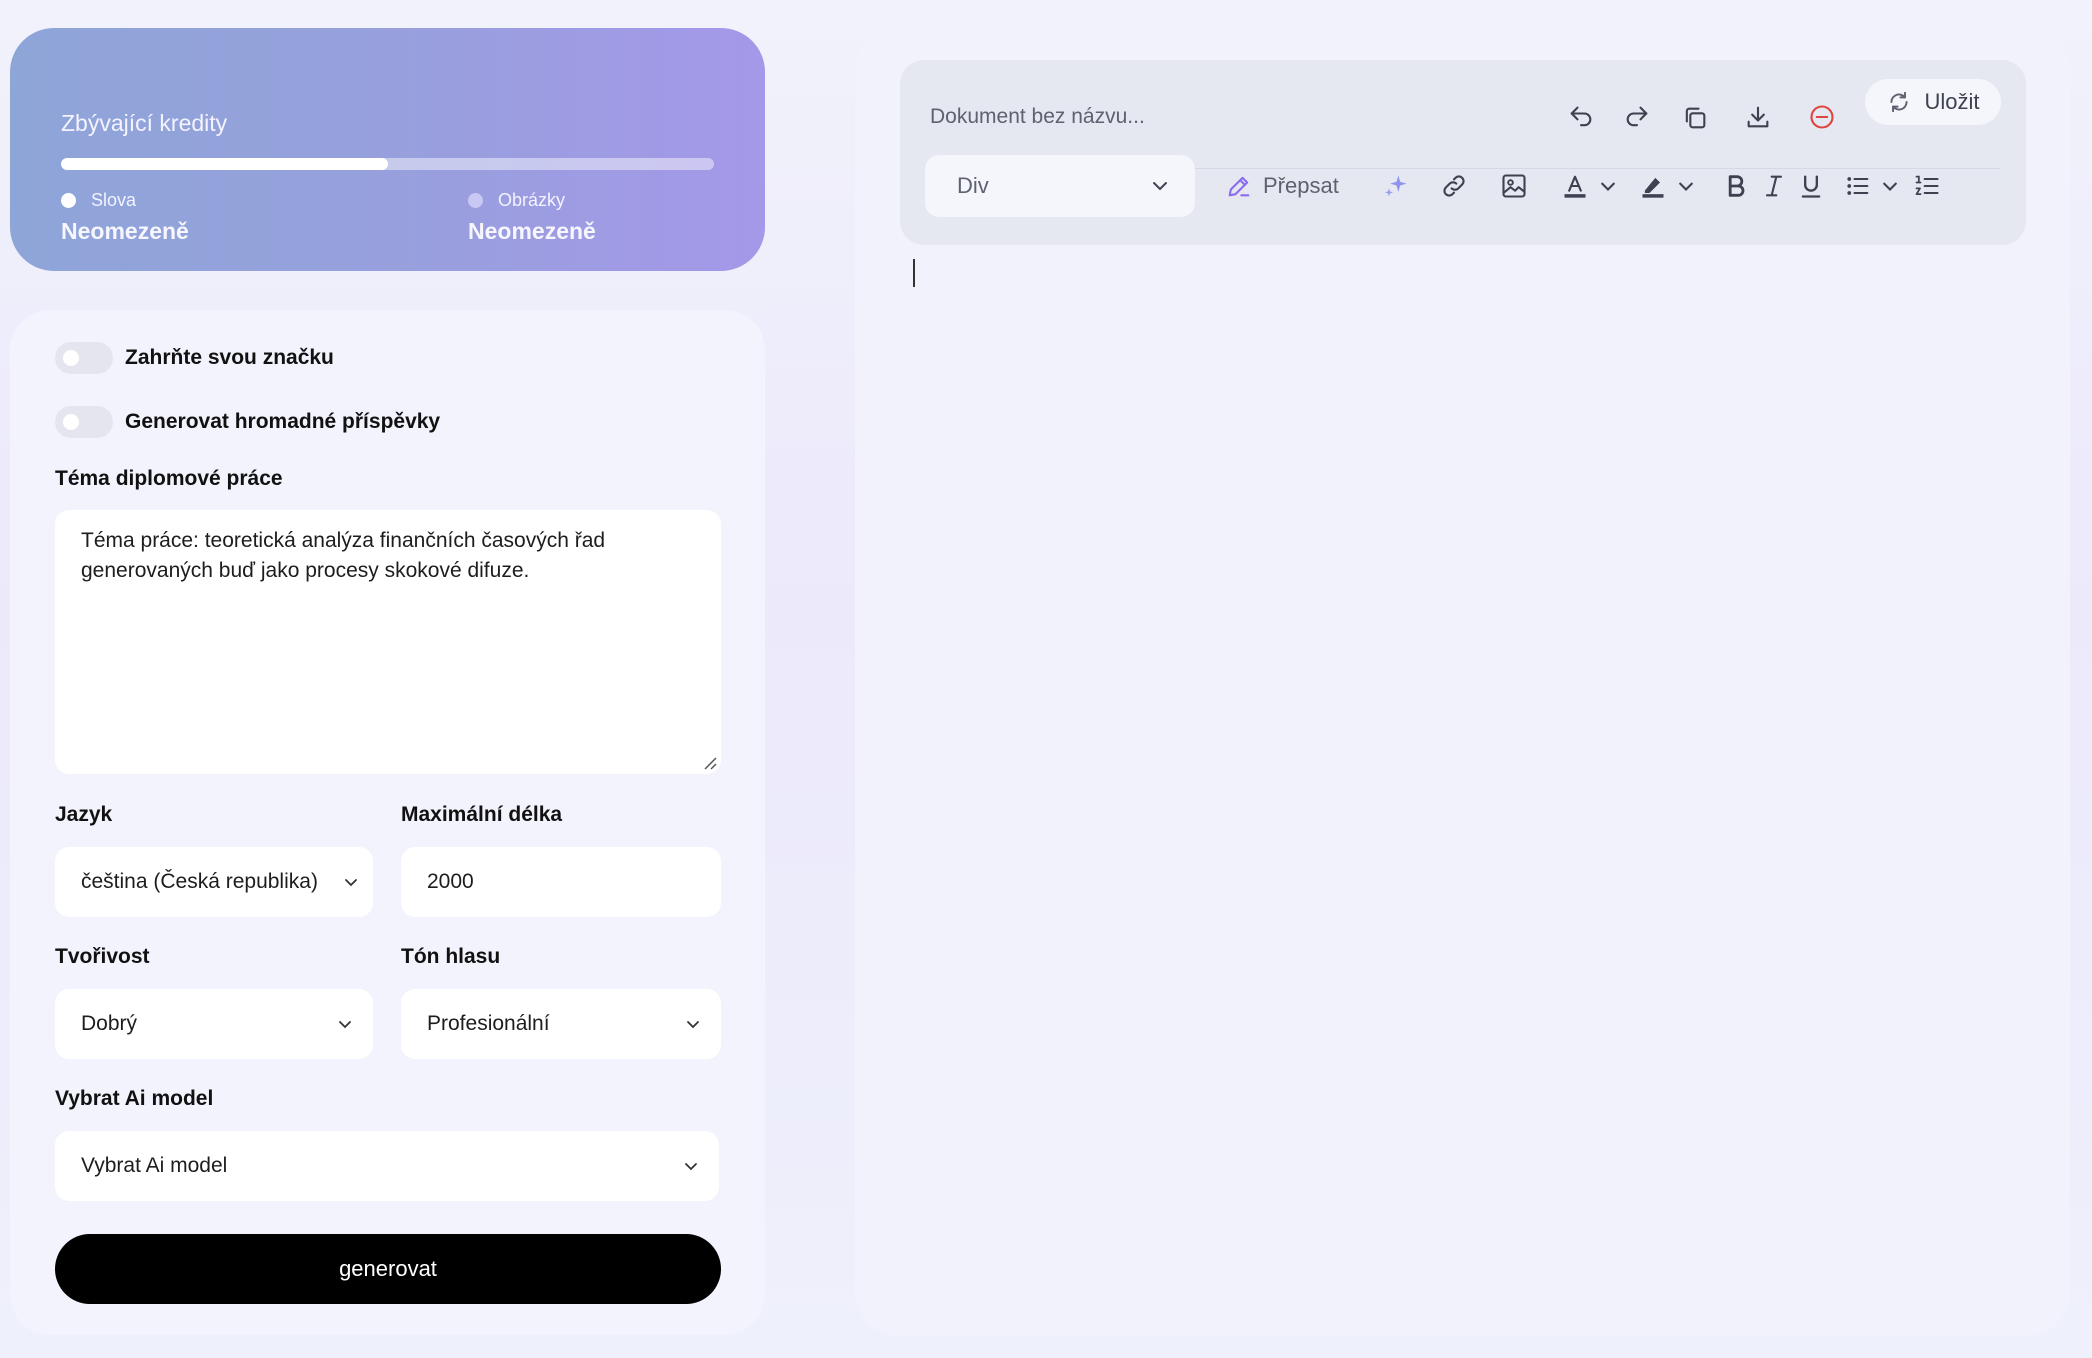  Describe the element at coordinates (1239, 186) in the screenshot. I see `pencil-icon` at that location.